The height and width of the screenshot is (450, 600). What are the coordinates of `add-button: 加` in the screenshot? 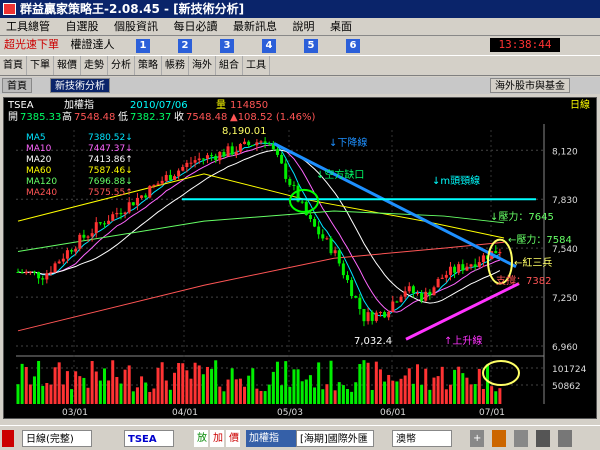 It's located at (217, 438).